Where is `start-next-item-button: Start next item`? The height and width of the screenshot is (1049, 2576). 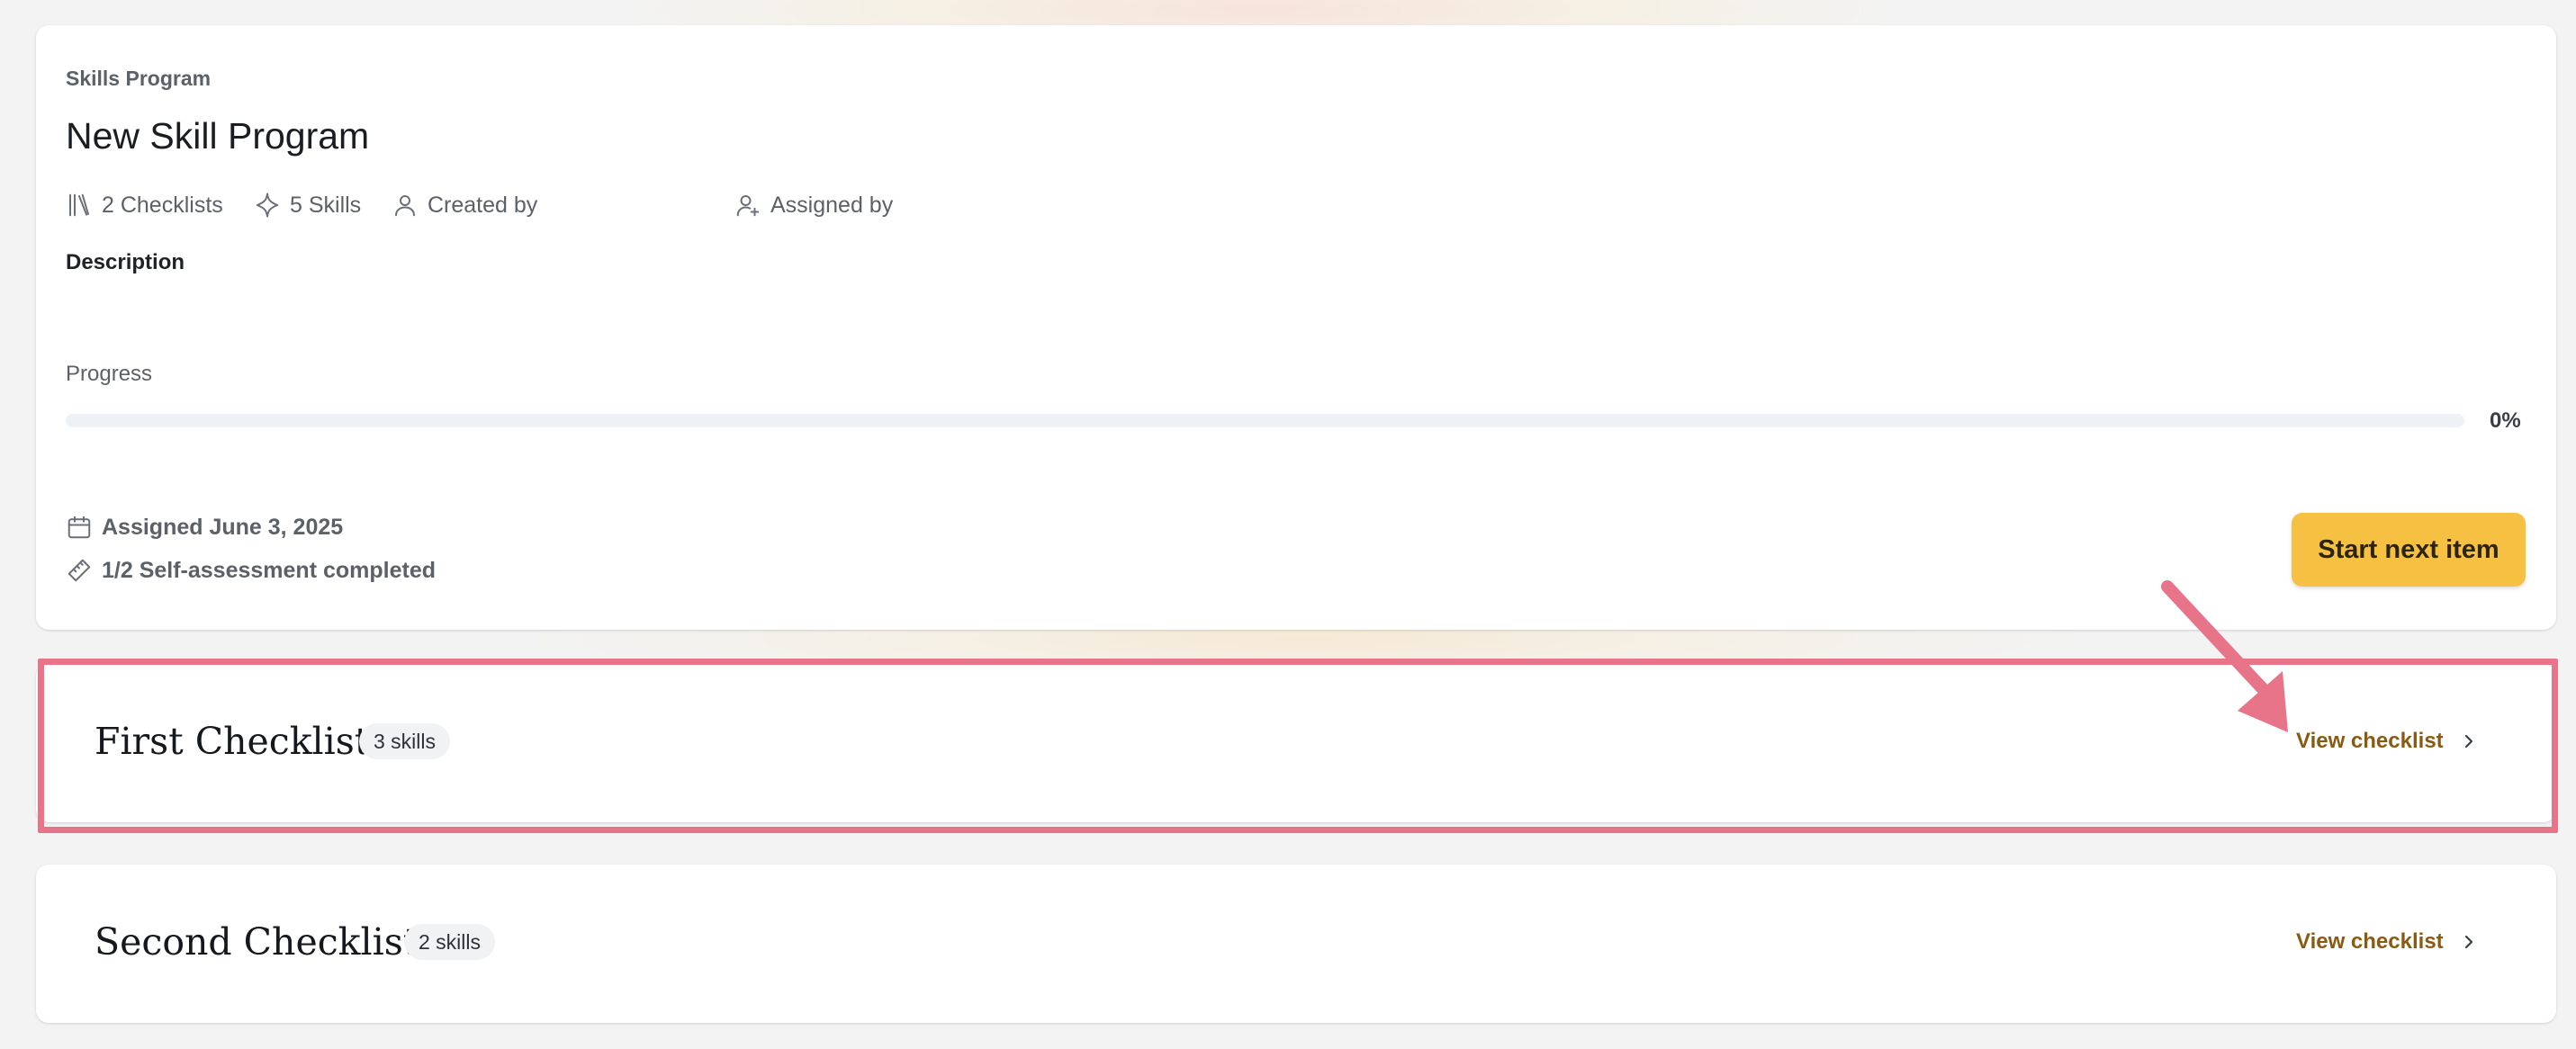
start-next-item-button: Start next item is located at coordinates (2409, 550).